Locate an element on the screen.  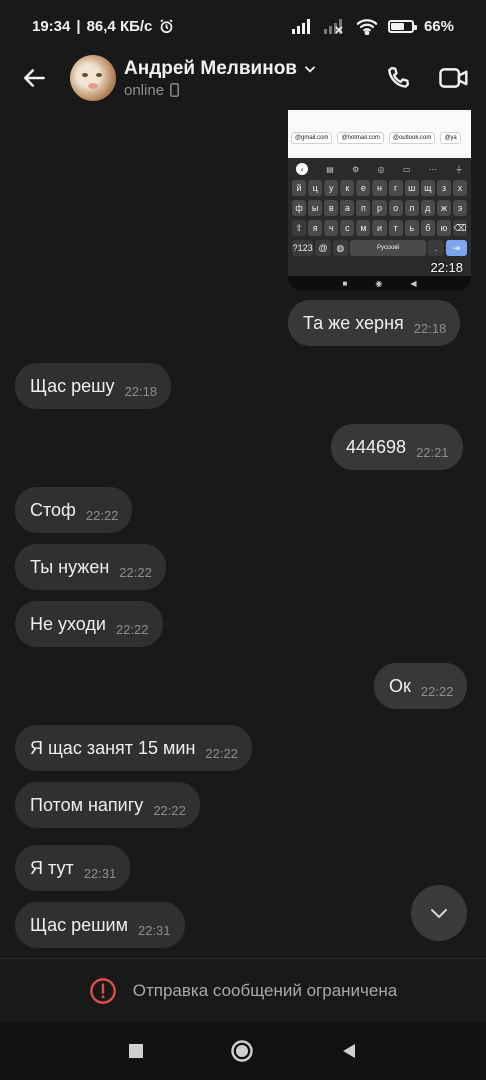
keyboard-row: ?123 @ ◍ Русский . ⇥ is located at coordinates (380, 248).